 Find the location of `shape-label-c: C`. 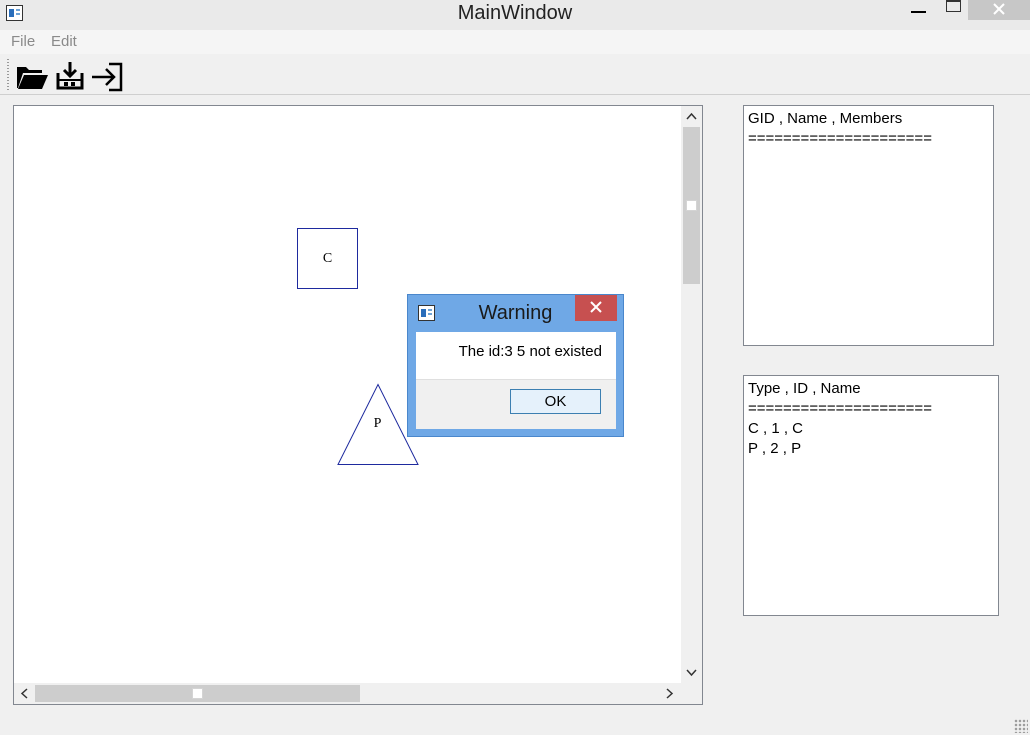

shape-label-c: C is located at coordinates (327, 258).